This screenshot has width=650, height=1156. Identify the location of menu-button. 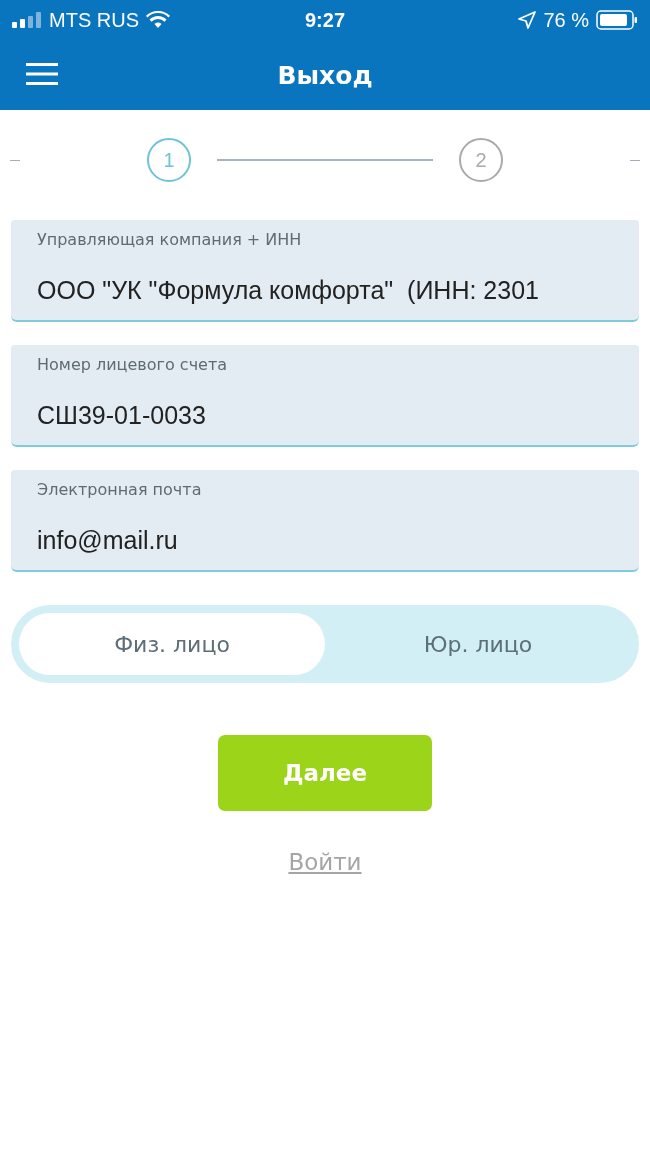
(42, 74).